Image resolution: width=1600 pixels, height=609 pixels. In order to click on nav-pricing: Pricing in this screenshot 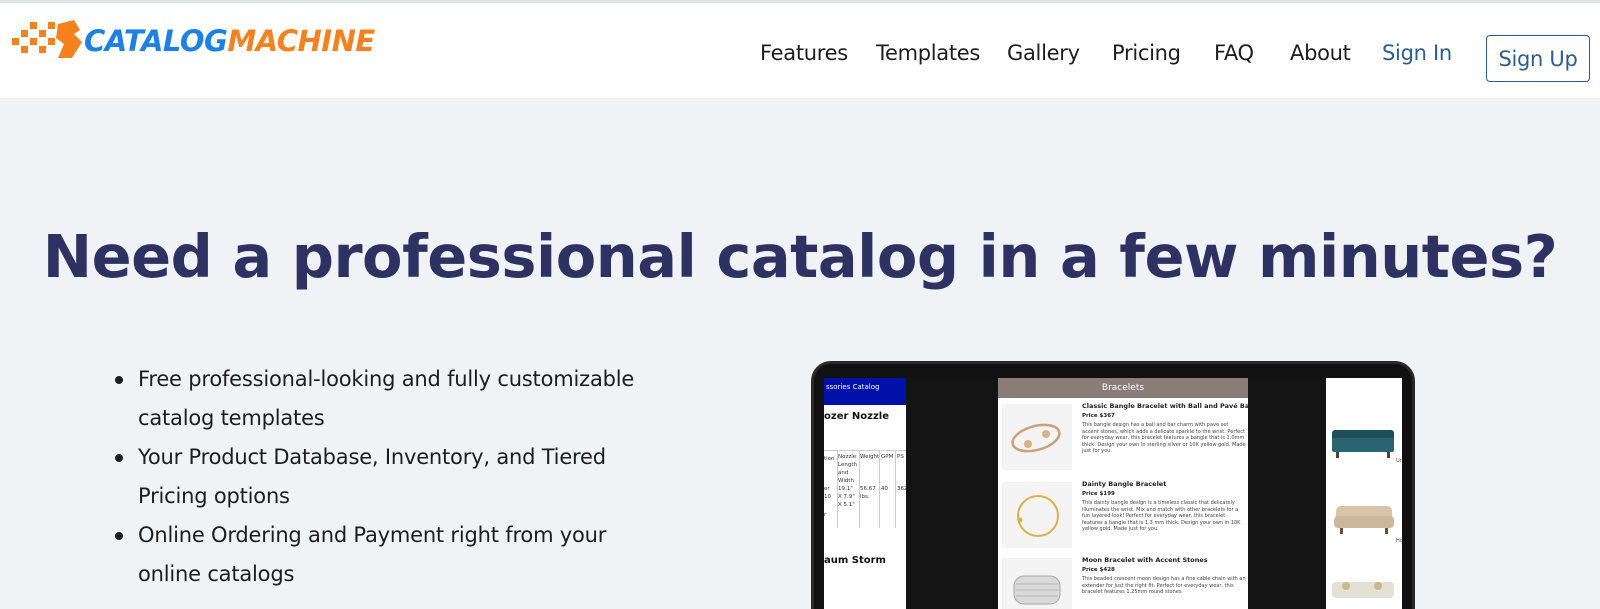, I will do `click(1146, 53)`.